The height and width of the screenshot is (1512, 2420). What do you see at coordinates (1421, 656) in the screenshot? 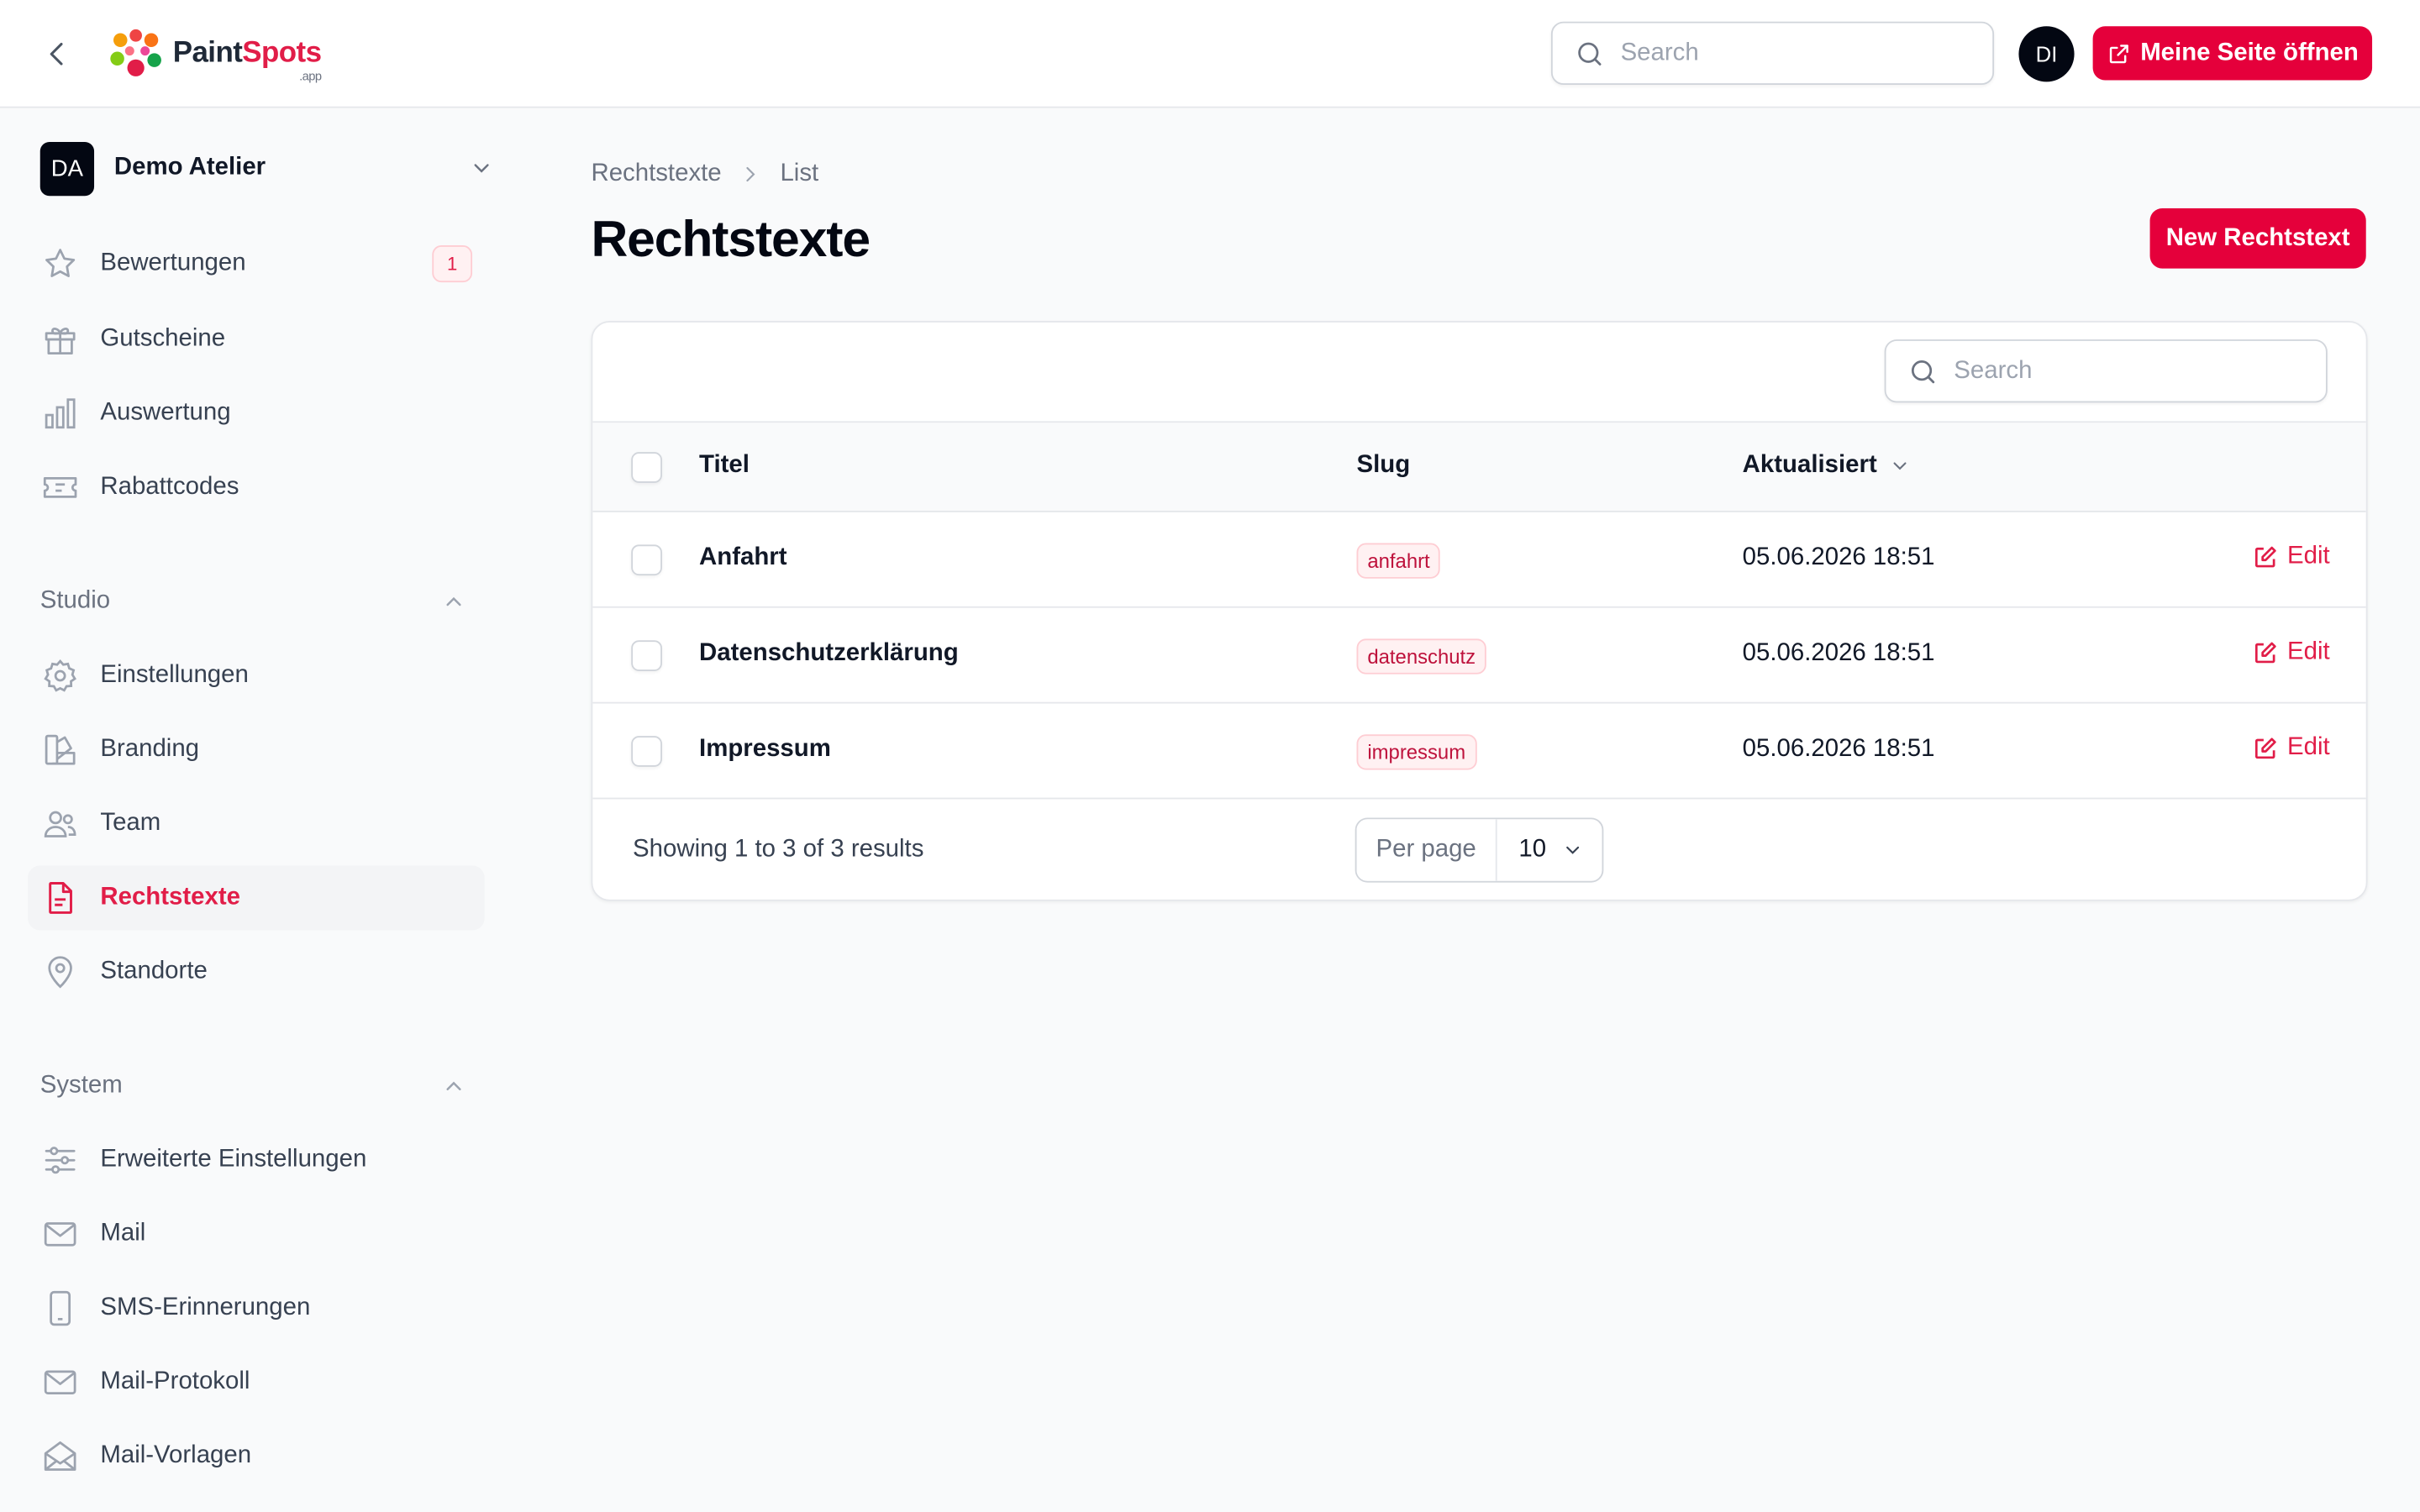
I see `slug-badge: datenschutz` at bounding box center [1421, 656].